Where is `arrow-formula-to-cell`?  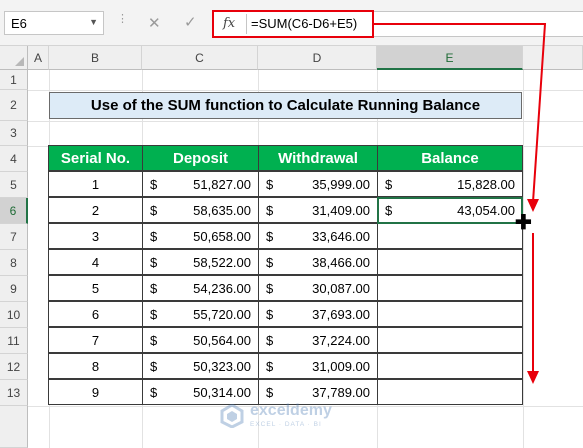 arrow-formula-to-cell is located at coordinates (460, 113).